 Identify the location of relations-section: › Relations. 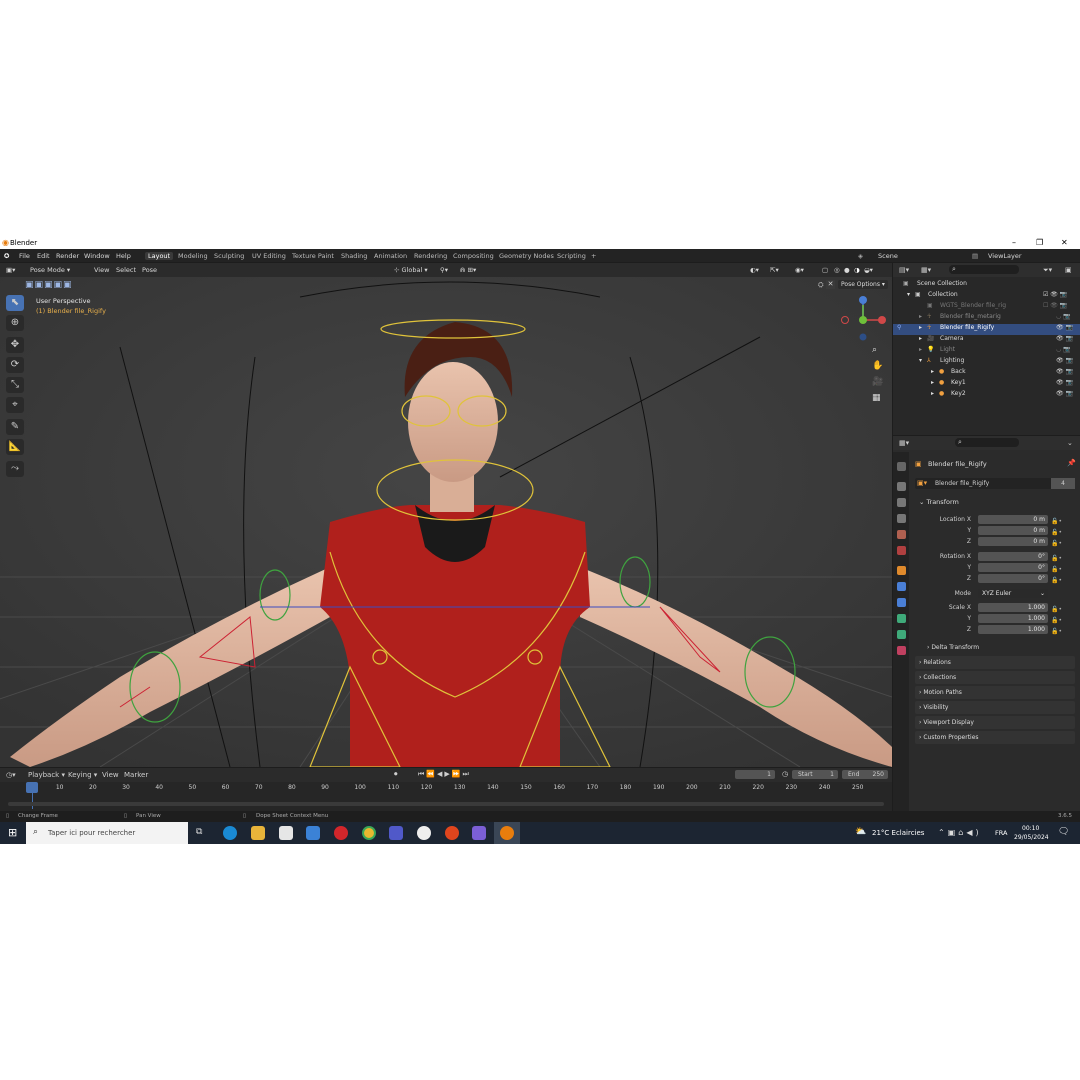
(995, 662).